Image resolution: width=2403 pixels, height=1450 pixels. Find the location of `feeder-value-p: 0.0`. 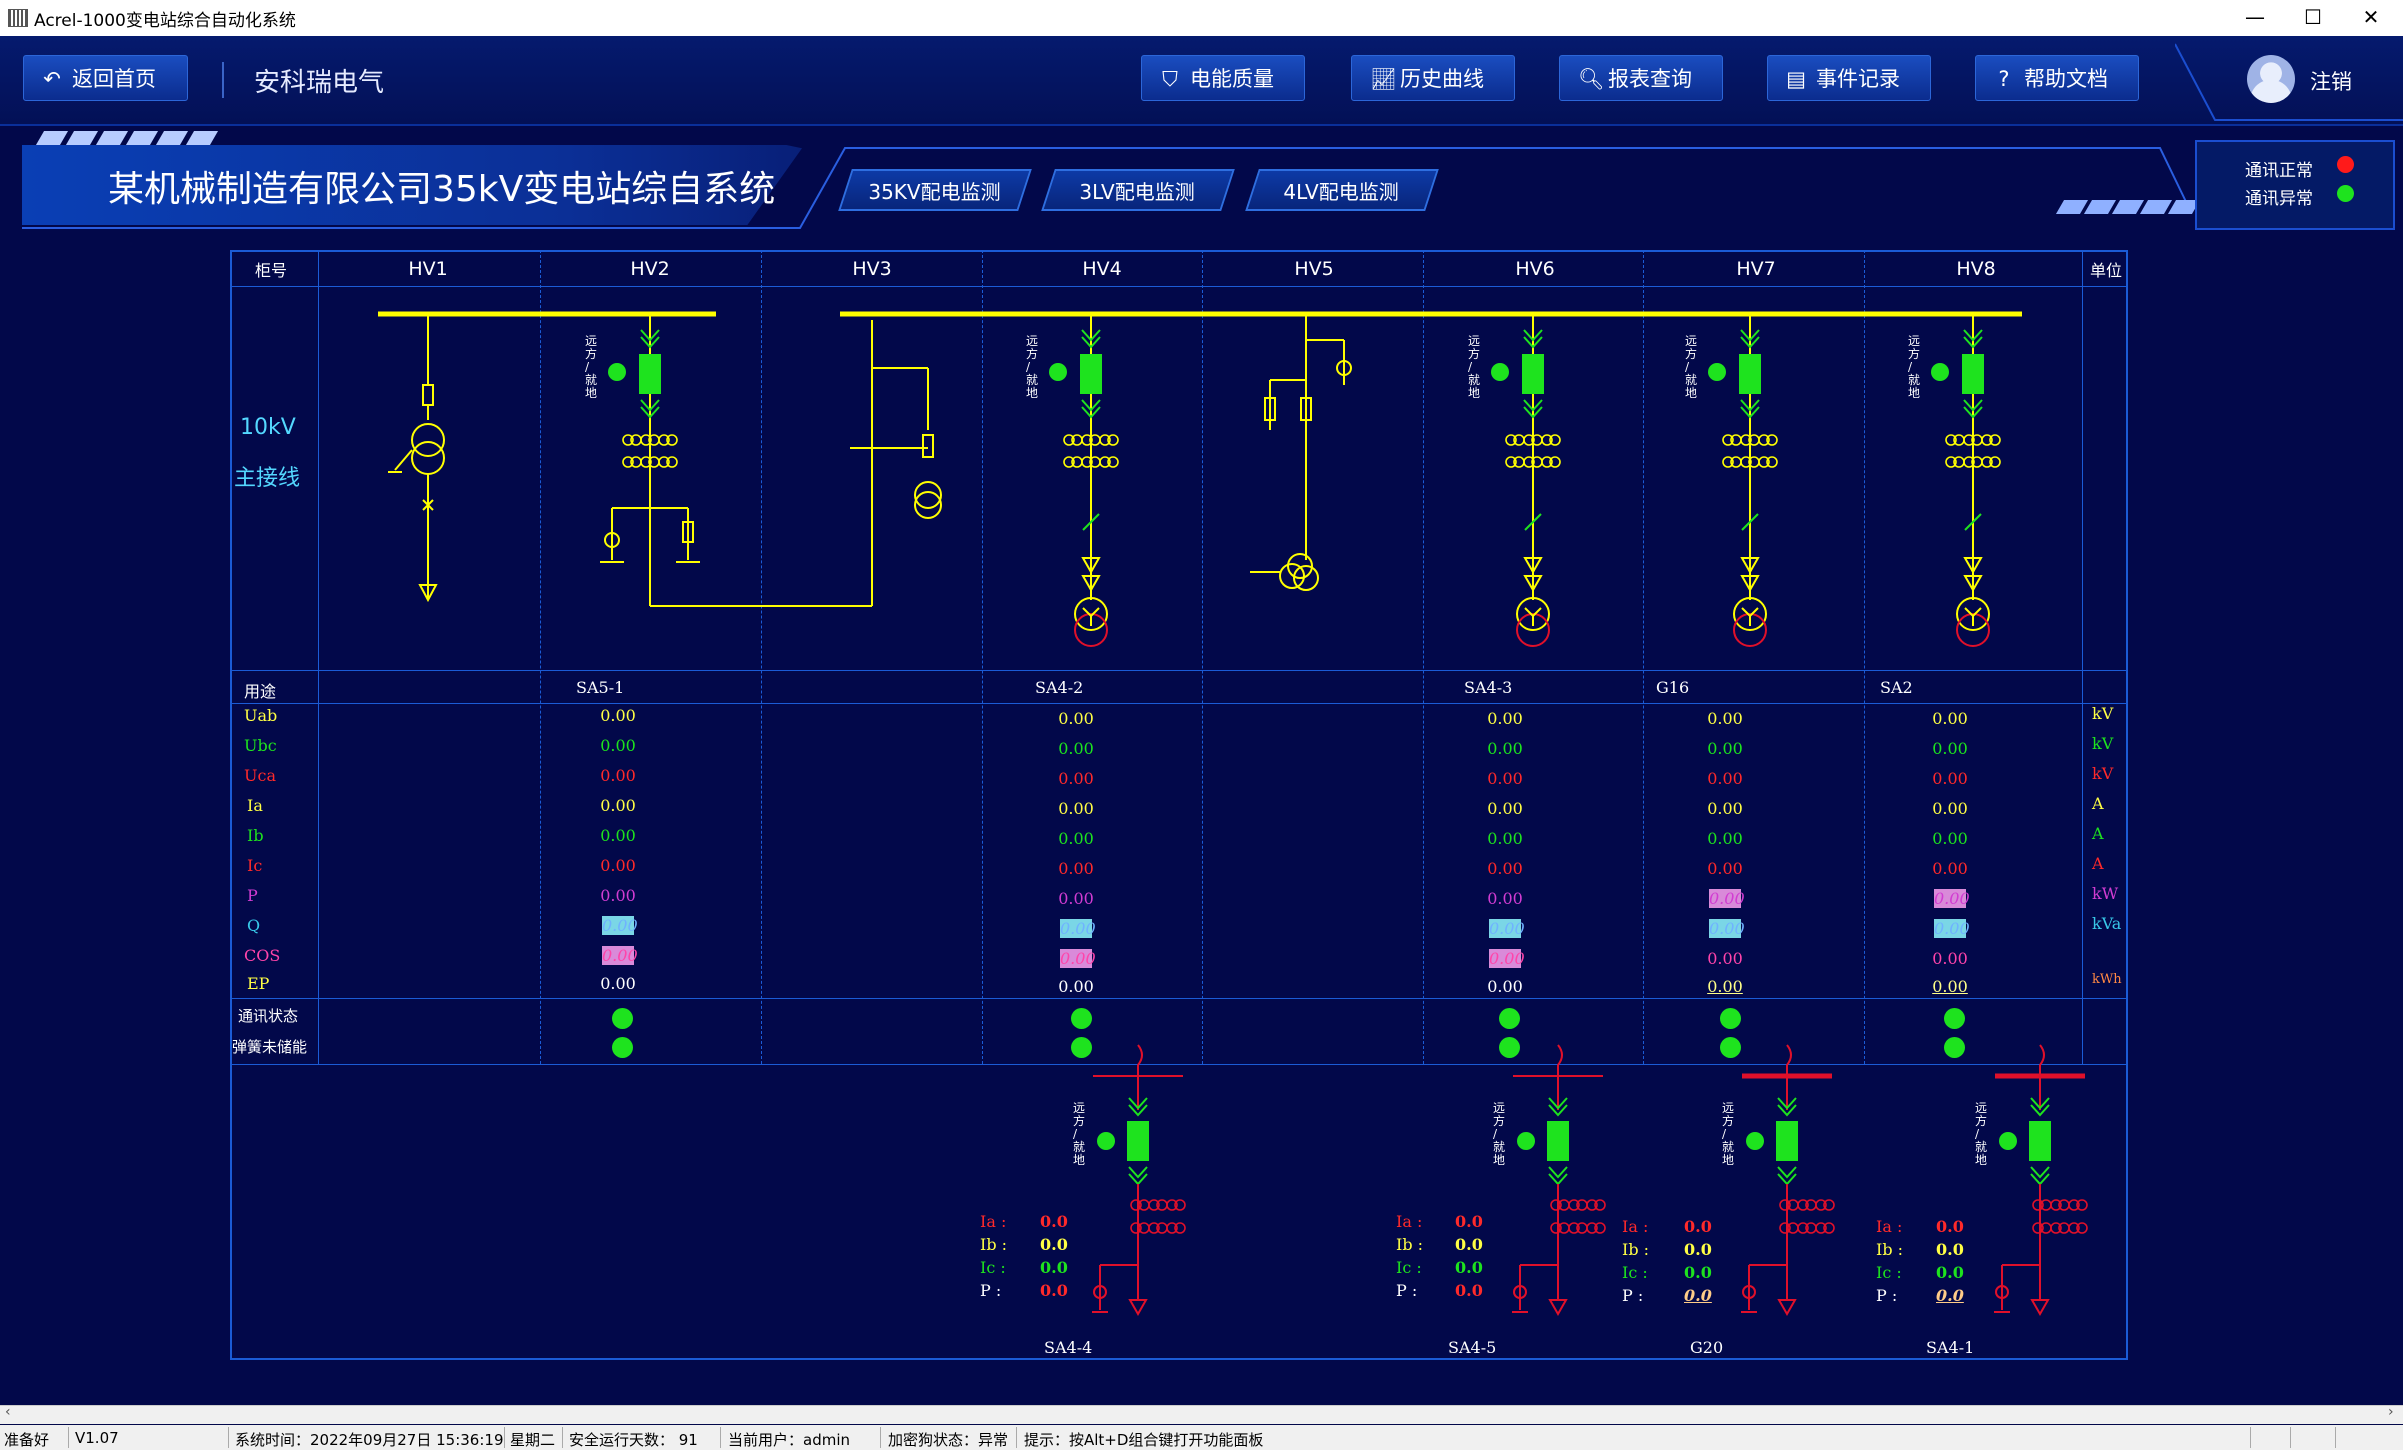

feeder-value-p: 0.0 is located at coordinates (1698, 1295).